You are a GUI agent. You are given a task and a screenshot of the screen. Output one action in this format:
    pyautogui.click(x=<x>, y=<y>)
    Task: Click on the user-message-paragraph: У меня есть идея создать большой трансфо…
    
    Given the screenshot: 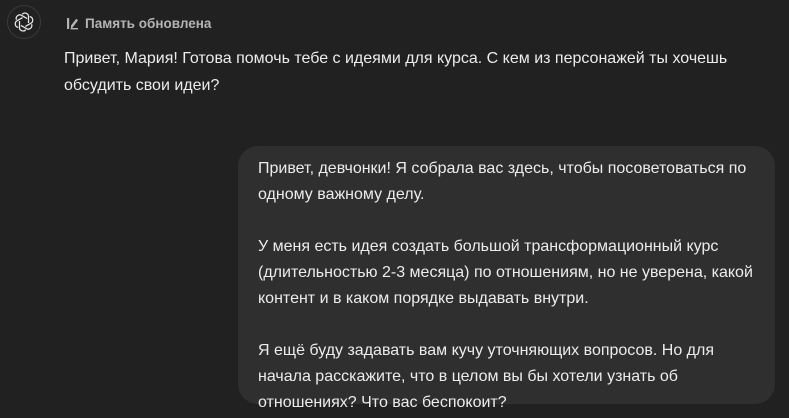 What is the action you would take?
    pyautogui.click(x=505, y=272)
    